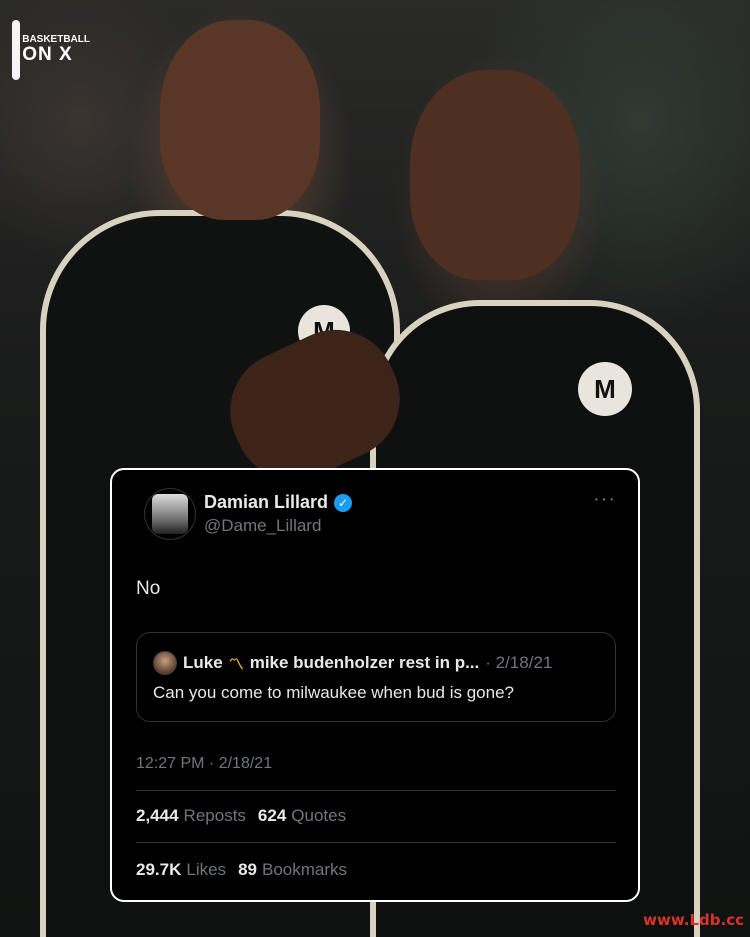  Describe the element at coordinates (236, 664) in the screenshot. I see `crown-emoji-icon: 〽` at that location.